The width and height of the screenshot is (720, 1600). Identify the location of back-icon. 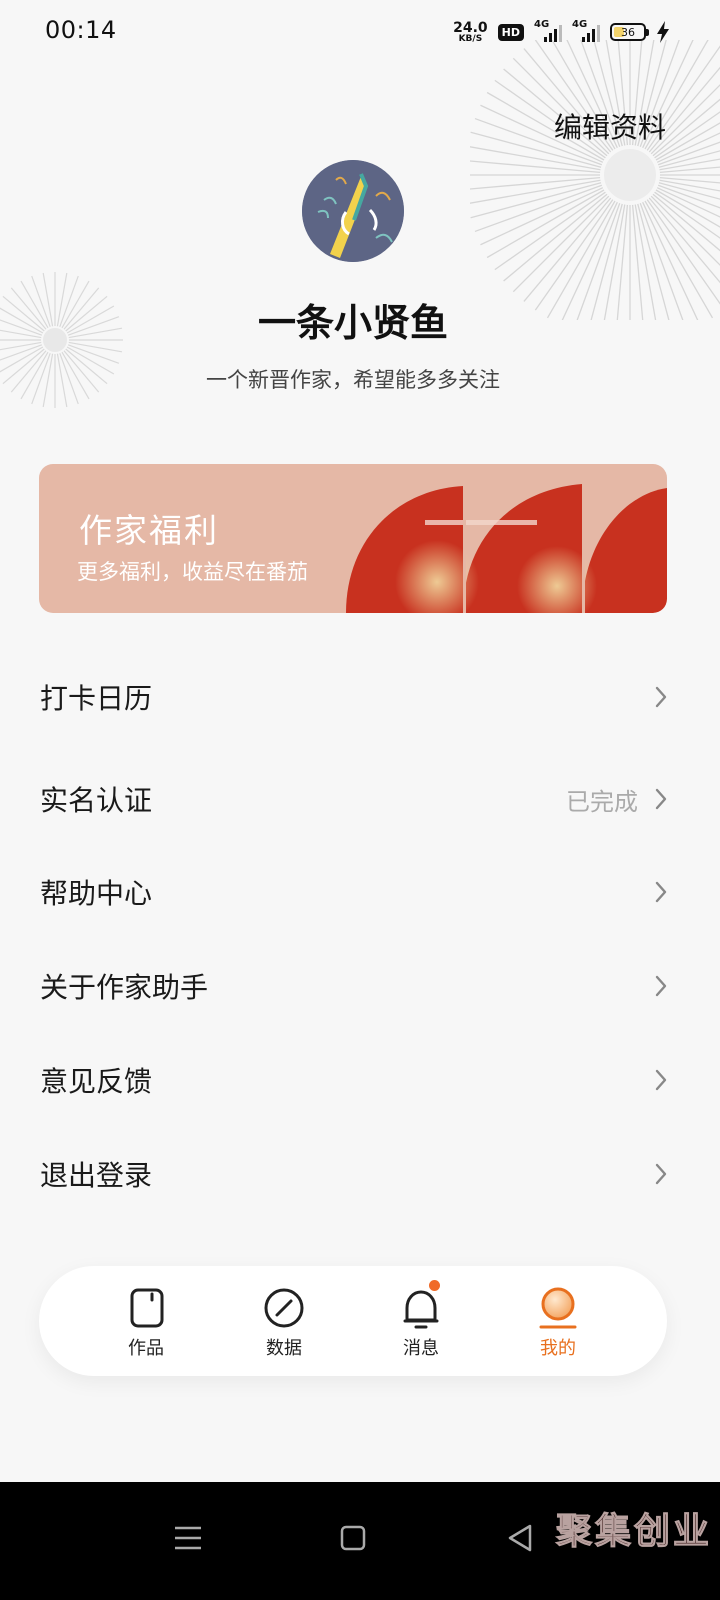
(520, 1538).